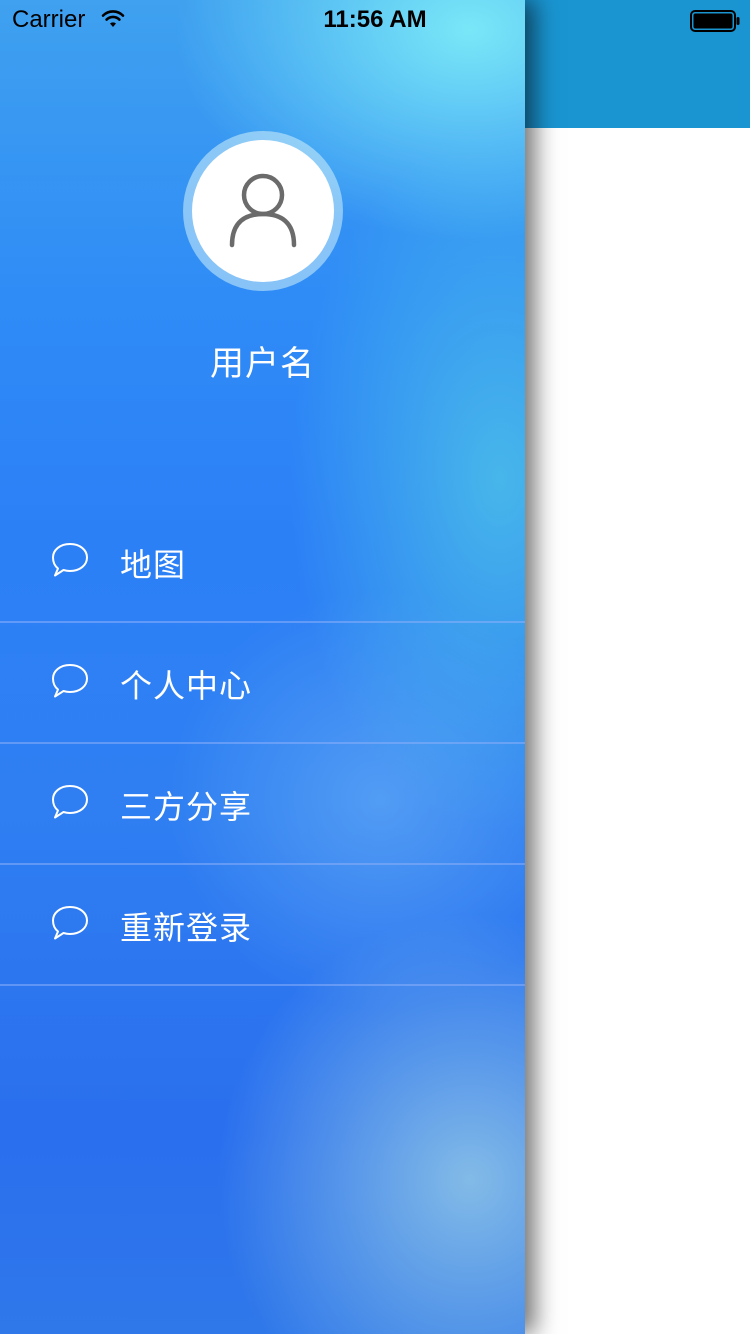 This screenshot has height=1334, width=750. I want to click on battery-icon, so click(715, 21).